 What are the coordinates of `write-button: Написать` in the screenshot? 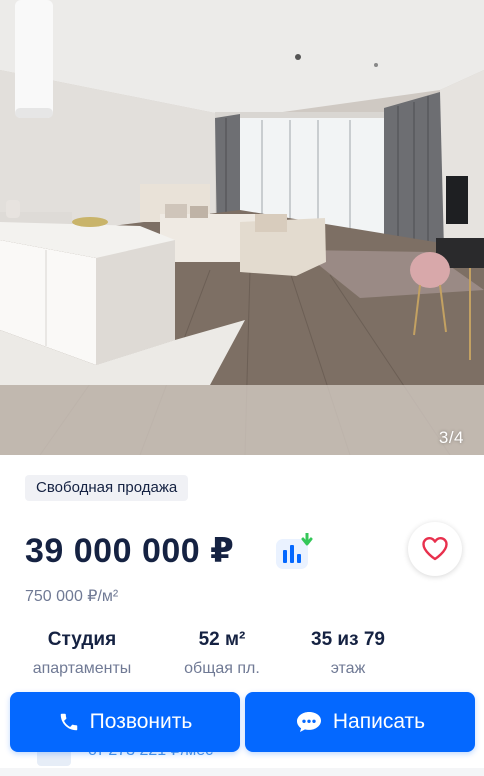 It's located at (360, 722).